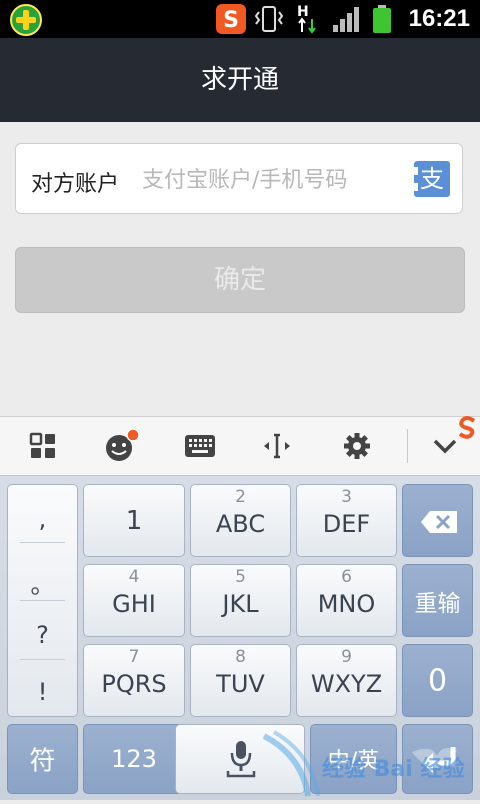  I want to click on sogou-s-icon: S, so click(231, 21).